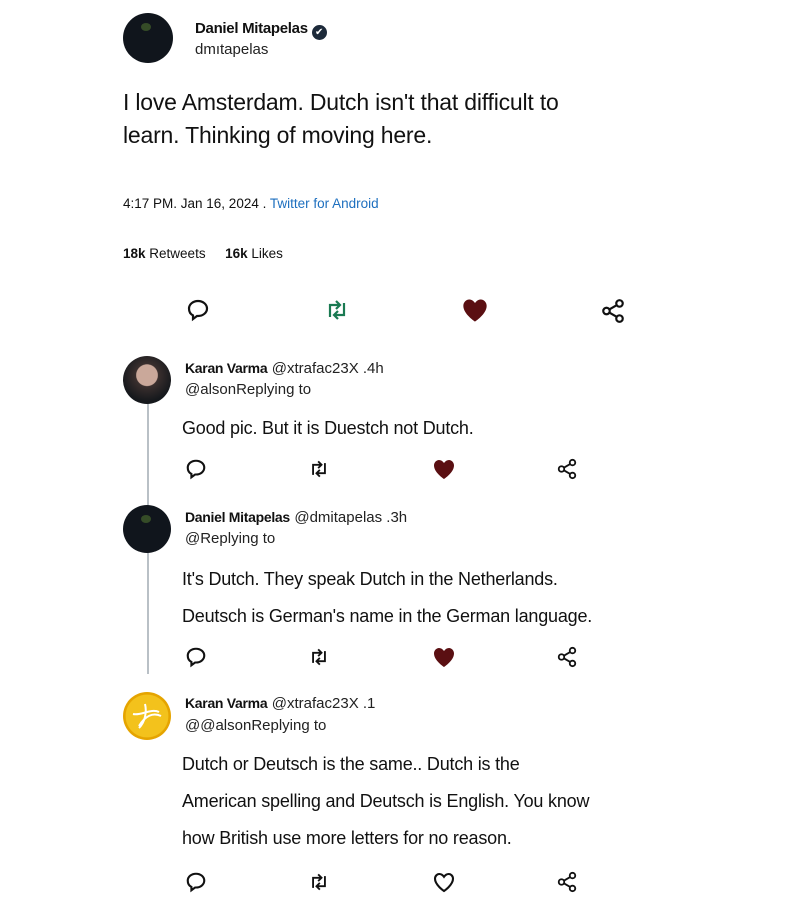  Describe the element at coordinates (248, 389) in the screenshot. I see `reply-replying-to: @alsonReplying to` at that location.